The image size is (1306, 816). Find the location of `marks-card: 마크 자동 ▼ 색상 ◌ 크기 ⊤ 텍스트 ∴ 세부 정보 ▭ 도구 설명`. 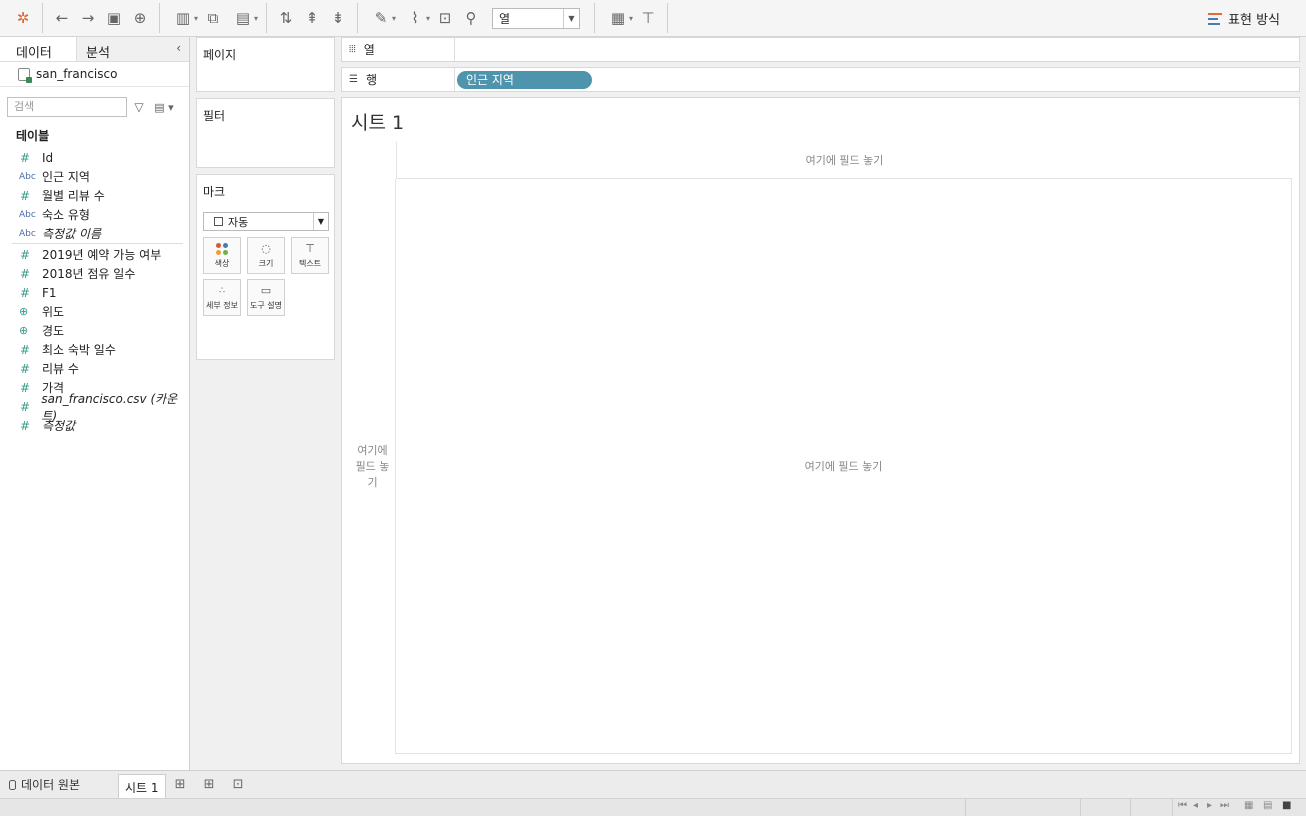

marks-card: 마크 자동 ▼ 색상 ◌ 크기 ⊤ 텍스트 ∴ 세부 정보 ▭ 도구 설명 is located at coordinates (265, 267).